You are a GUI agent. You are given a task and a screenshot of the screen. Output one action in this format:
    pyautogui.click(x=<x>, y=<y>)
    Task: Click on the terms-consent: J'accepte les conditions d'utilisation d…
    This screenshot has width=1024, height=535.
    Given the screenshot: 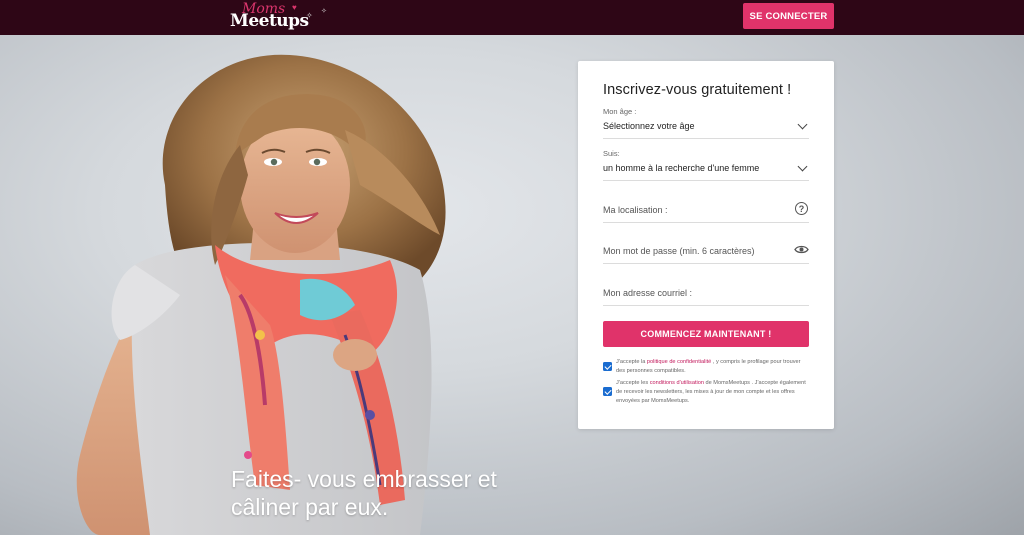 What is the action you would take?
    pyautogui.click(x=708, y=399)
    